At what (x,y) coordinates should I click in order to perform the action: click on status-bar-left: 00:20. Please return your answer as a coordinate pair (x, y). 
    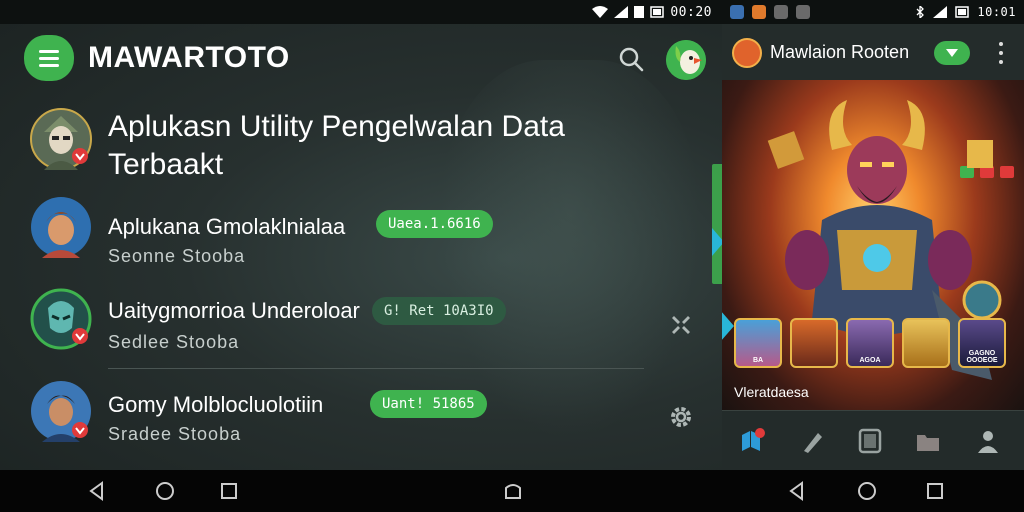
    Looking at the image, I should click on (361, 12).